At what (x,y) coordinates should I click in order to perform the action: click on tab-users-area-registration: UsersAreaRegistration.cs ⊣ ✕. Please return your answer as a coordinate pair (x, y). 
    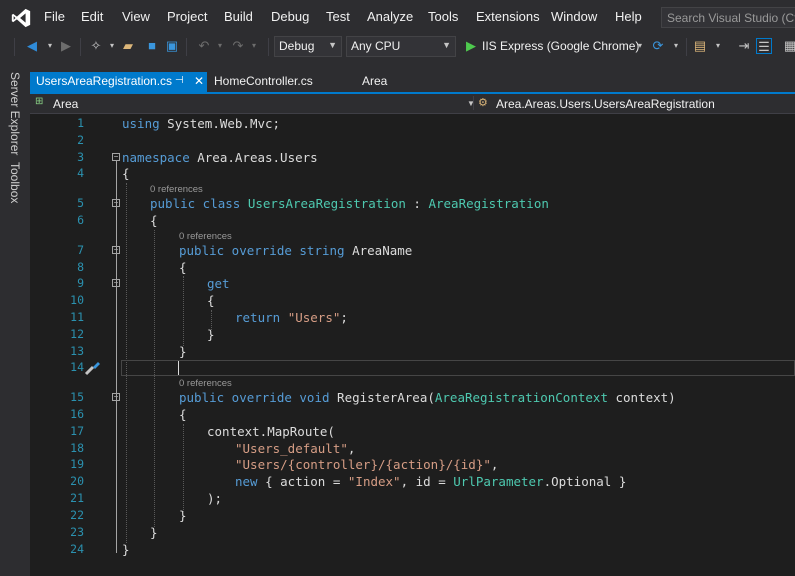
    Looking at the image, I should click on (118, 82).